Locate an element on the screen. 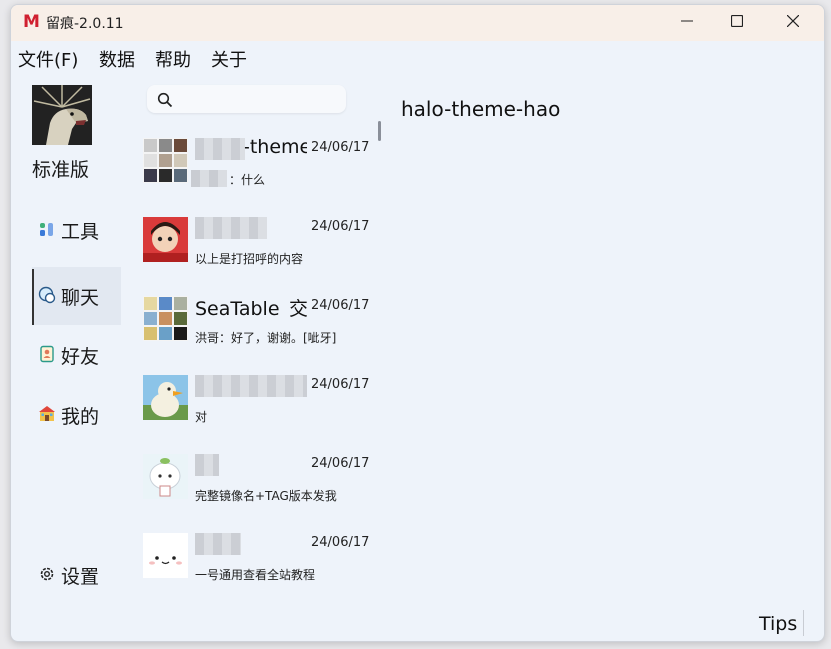 The image size is (831, 649). duck-avatar-icon is located at coordinates (165, 397).